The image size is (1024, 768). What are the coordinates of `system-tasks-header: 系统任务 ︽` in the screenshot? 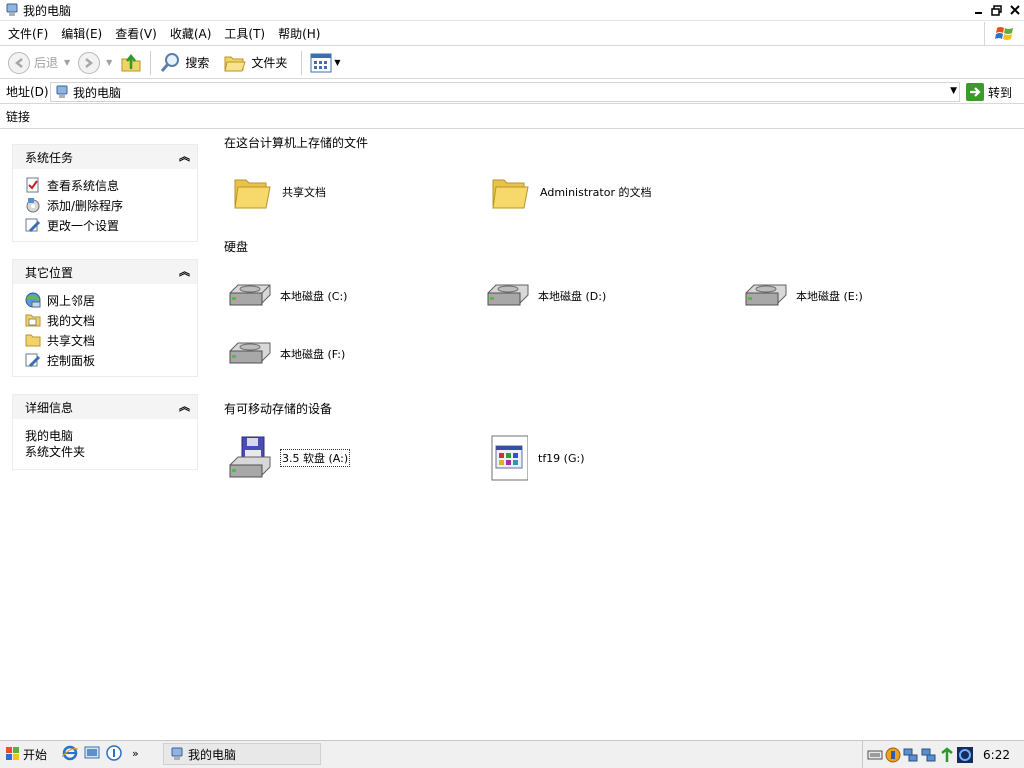 It's located at (105, 157).